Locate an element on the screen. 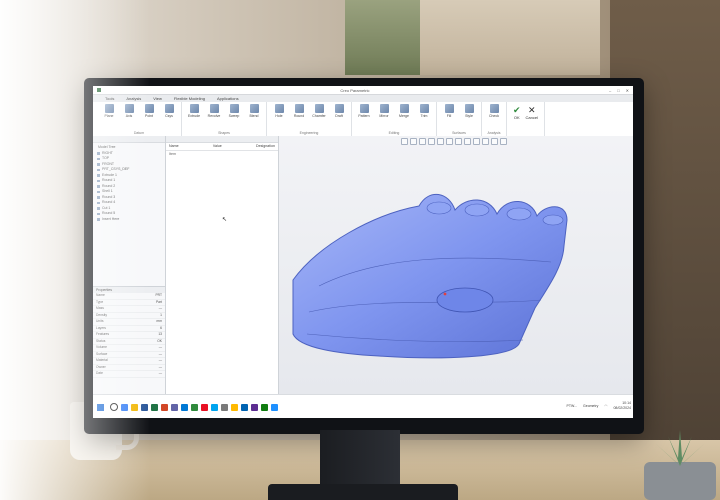 The height and width of the screenshot is (500, 720). tab-flexible-modeling: Flexible Modeling is located at coordinates (189, 98).